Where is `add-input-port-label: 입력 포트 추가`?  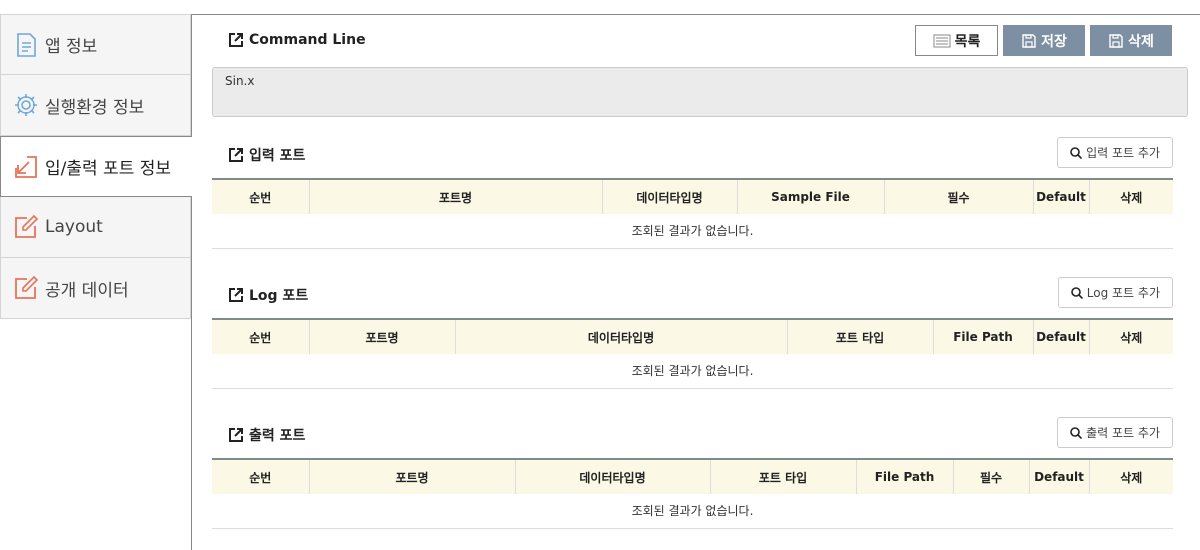
add-input-port-label: 입력 포트 추가 is located at coordinates (1123, 153).